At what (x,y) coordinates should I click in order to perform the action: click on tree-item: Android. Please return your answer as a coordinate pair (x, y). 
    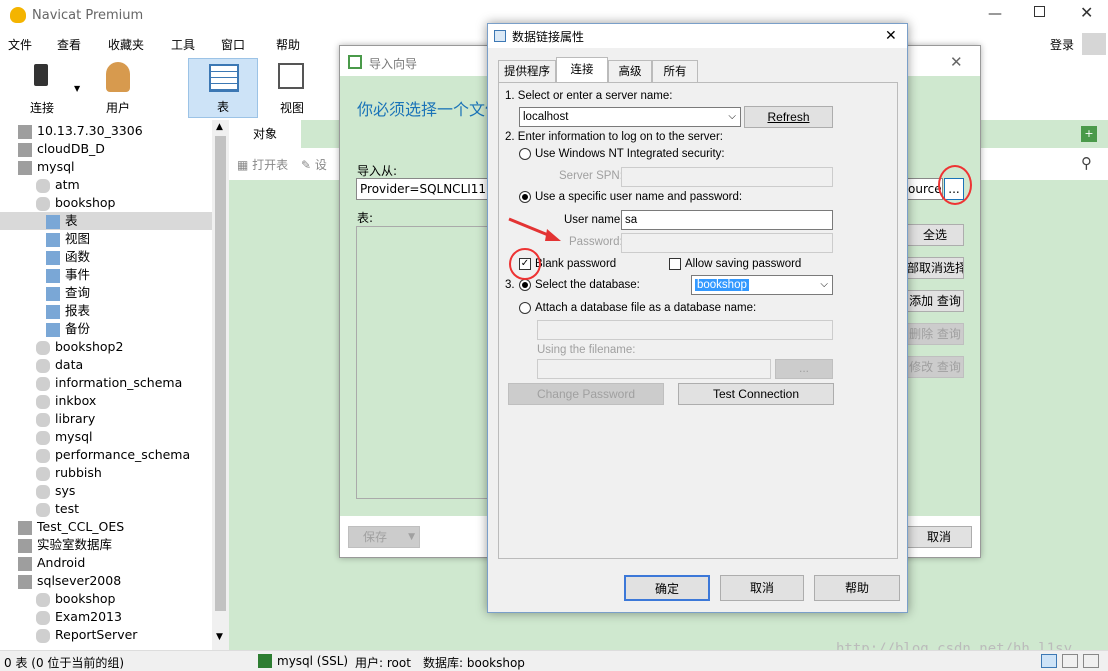
    Looking at the image, I should click on (51, 563).